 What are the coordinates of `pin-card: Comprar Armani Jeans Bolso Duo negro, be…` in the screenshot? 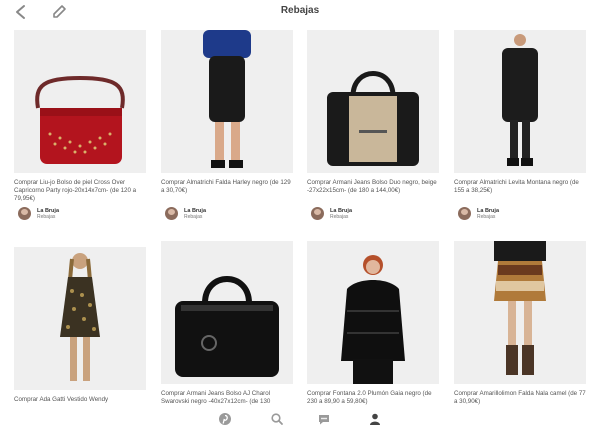 It's located at (373, 125).